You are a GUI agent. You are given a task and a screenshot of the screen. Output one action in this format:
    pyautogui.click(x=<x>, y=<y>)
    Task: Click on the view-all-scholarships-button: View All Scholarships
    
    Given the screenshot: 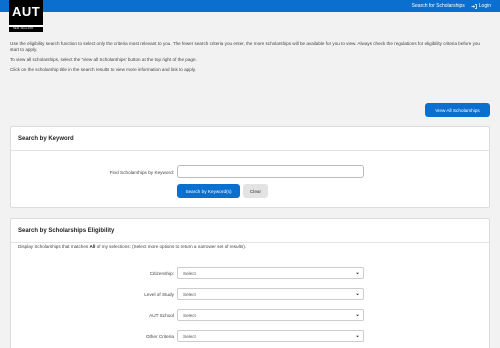 What is the action you would take?
    pyautogui.click(x=457, y=110)
    